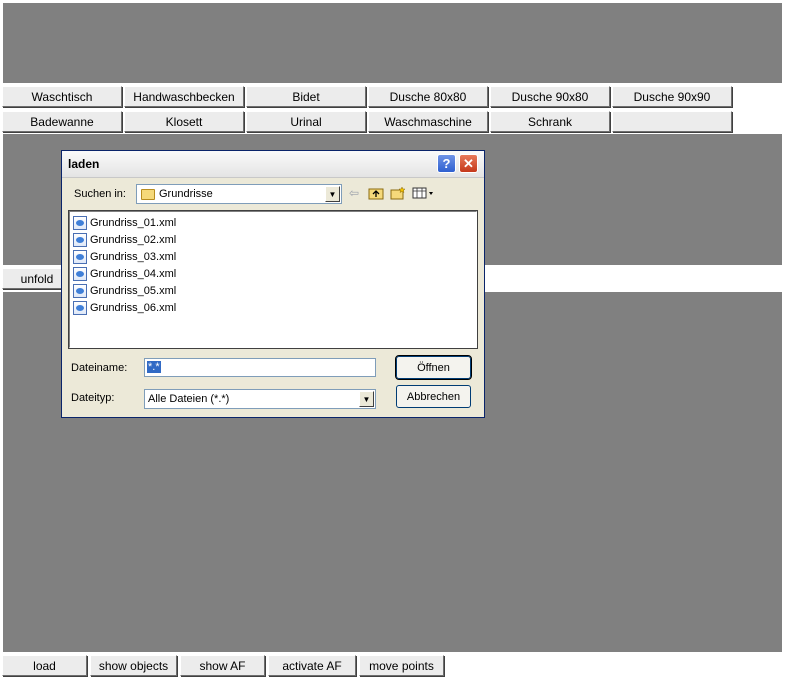 The width and height of the screenshot is (786, 681). Describe the element at coordinates (260, 399) in the screenshot. I see `filetype-dropdown: Alle Dateien (*.*) ▼` at that location.